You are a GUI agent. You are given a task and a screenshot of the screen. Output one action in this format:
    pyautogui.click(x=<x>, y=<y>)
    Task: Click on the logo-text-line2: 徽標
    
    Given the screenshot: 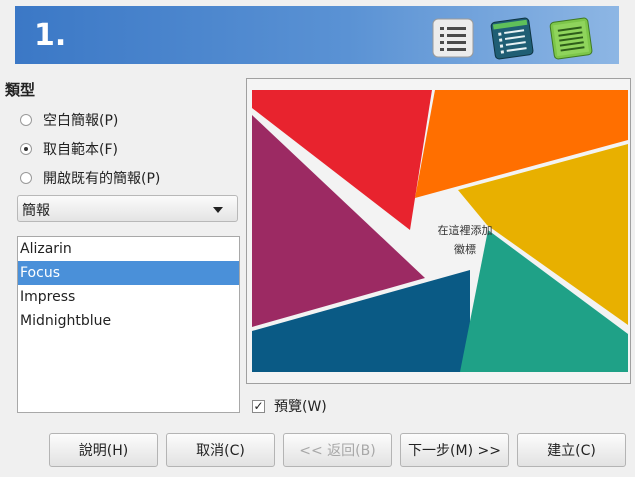 What is the action you would take?
    pyautogui.click(x=465, y=249)
    